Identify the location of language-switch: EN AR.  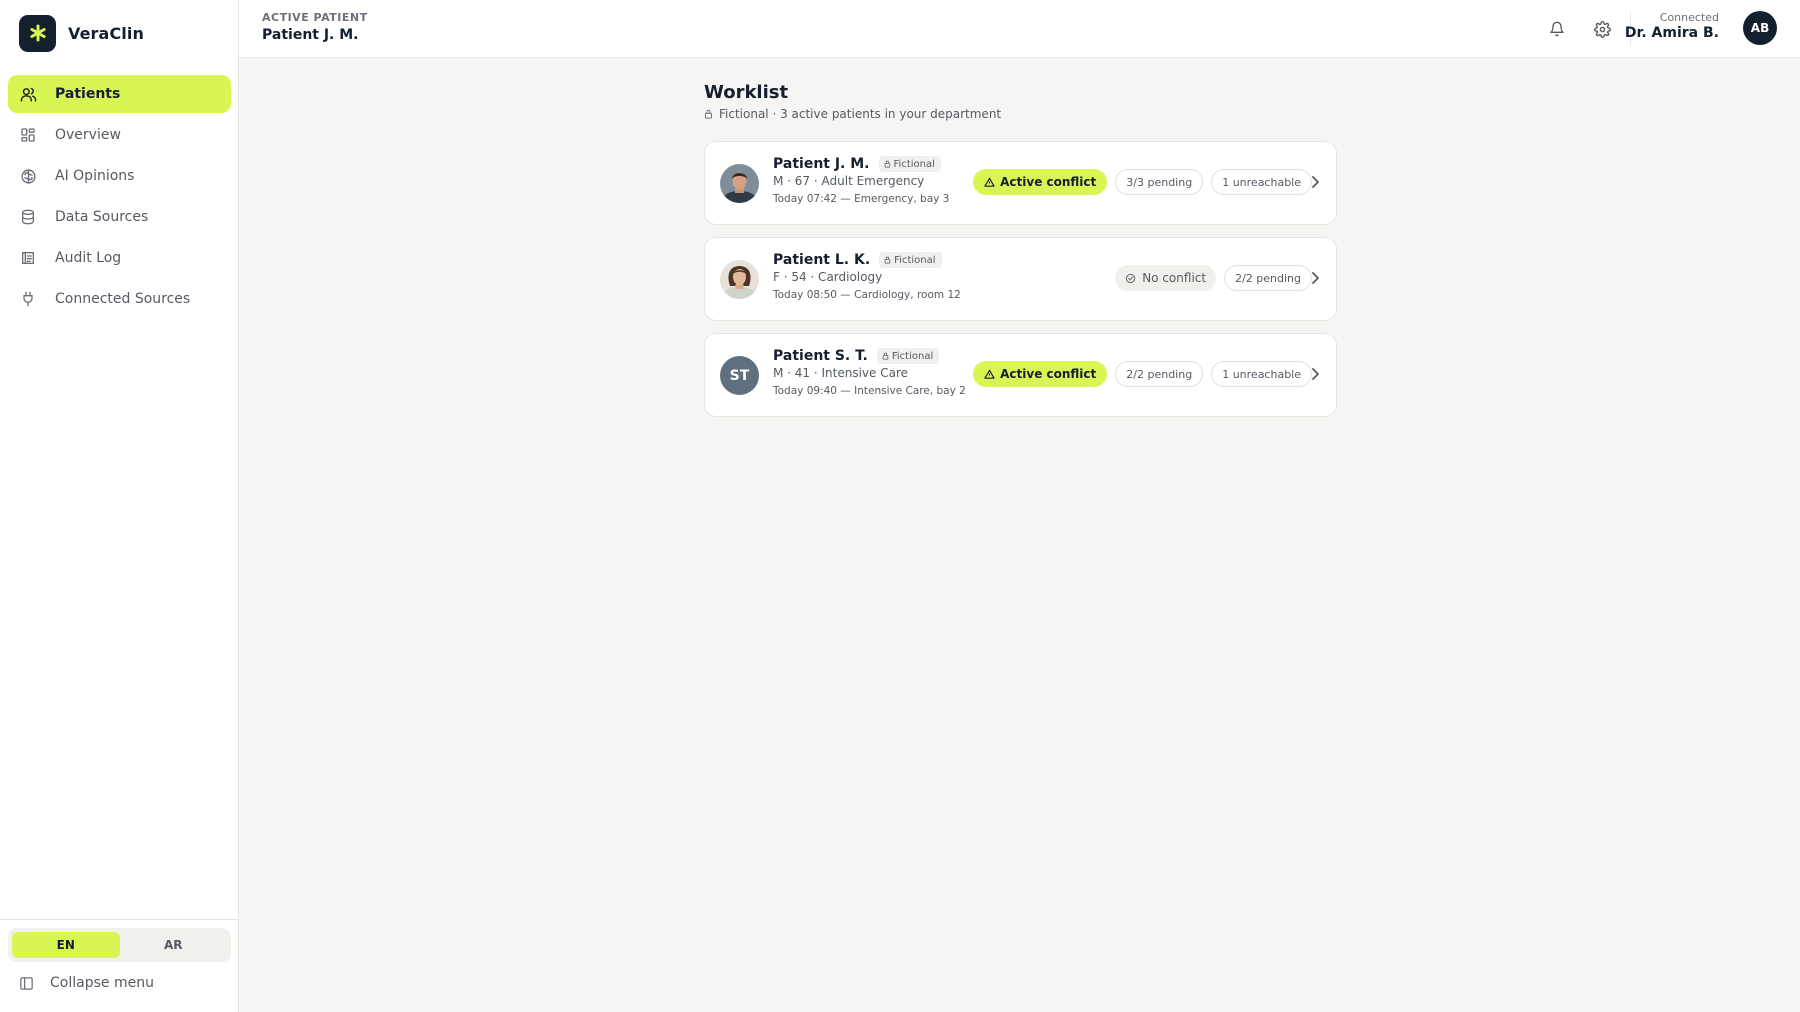
(119, 945).